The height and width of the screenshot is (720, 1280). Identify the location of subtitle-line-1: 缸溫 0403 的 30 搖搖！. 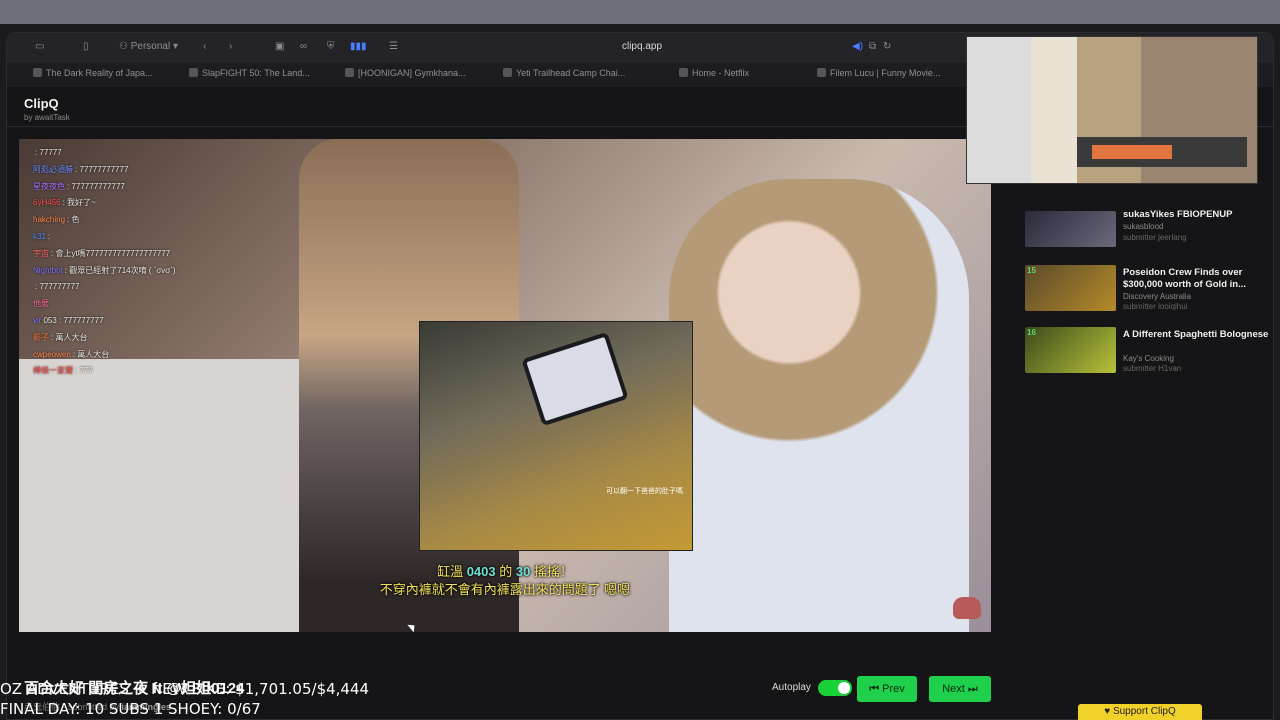
(505, 572).